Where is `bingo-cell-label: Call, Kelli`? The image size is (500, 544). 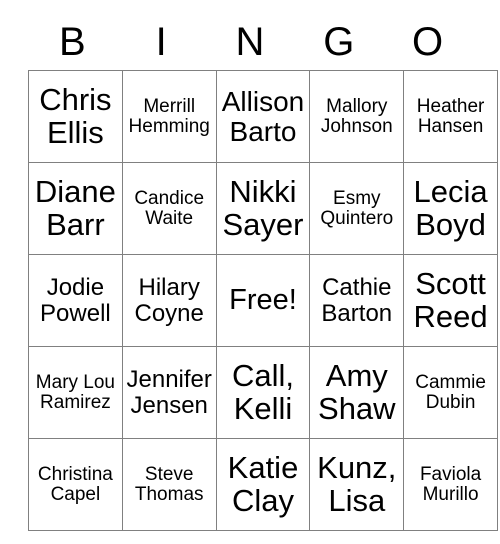
bingo-cell-label: Call, Kelli is located at coordinates (262, 391).